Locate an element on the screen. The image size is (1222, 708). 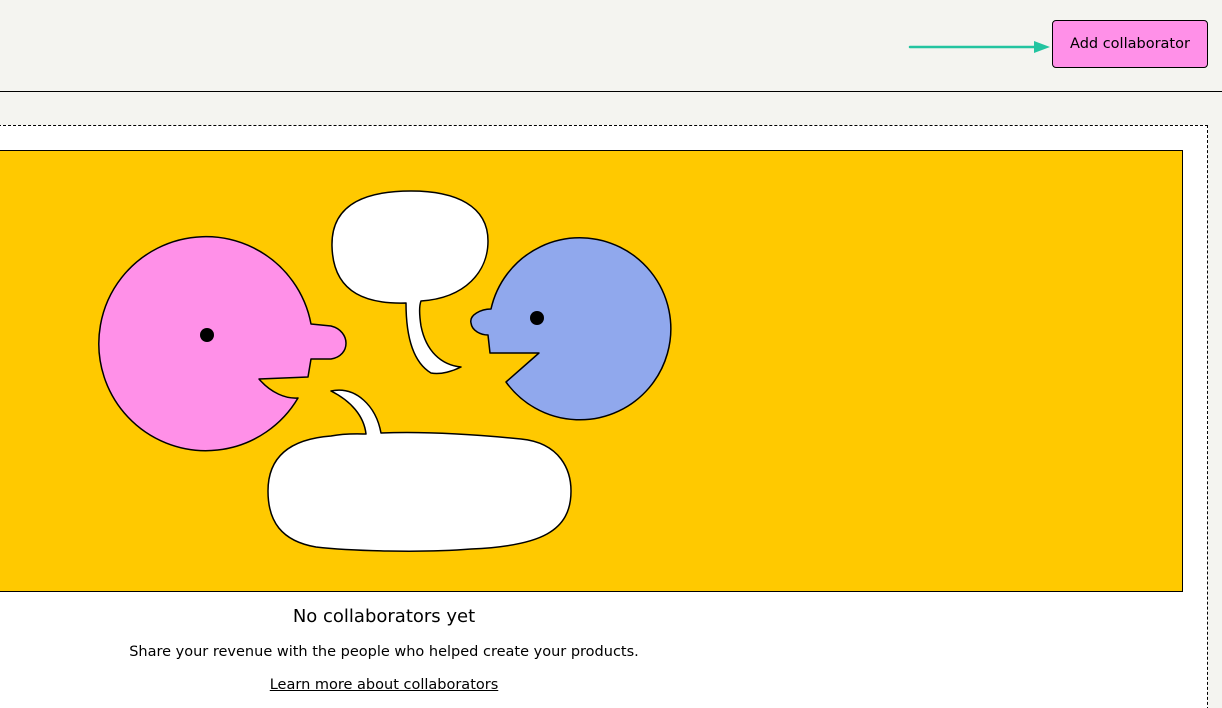
arrow-right-icon is located at coordinates (979, 47).